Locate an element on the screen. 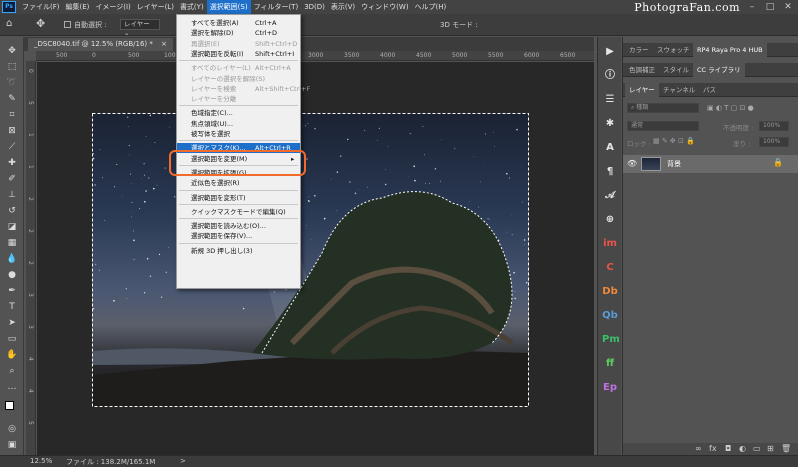  move-tool-icon: ✥ is located at coordinates (40, 23).